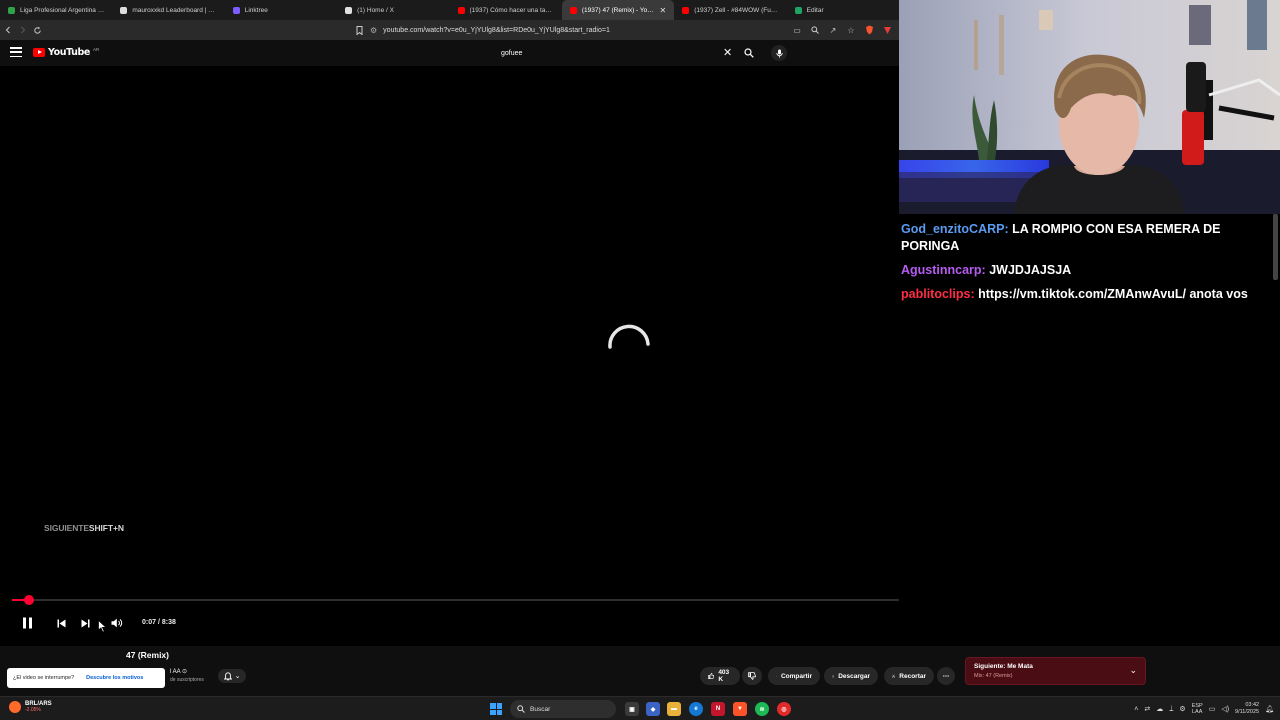  Describe the element at coordinates (106, 528) in the screenshot. I see `next-hint-key: SHIFT+N` at that location.